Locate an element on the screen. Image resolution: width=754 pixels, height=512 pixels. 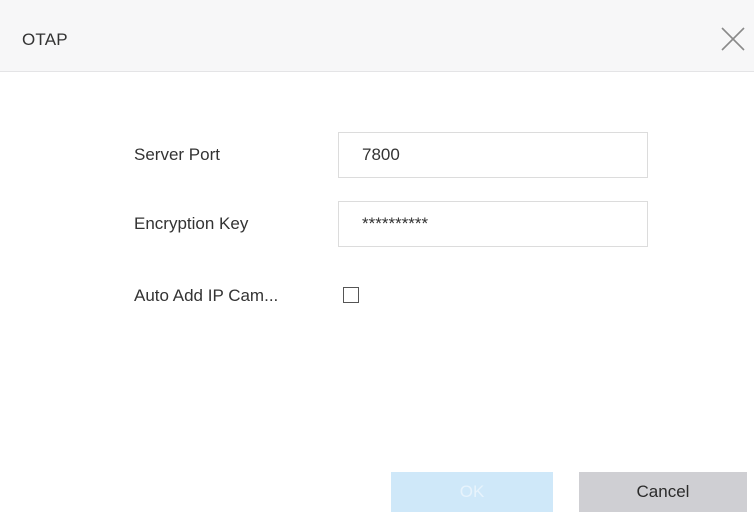
server-port-label: Server Port is located at coordinates (177, 154).